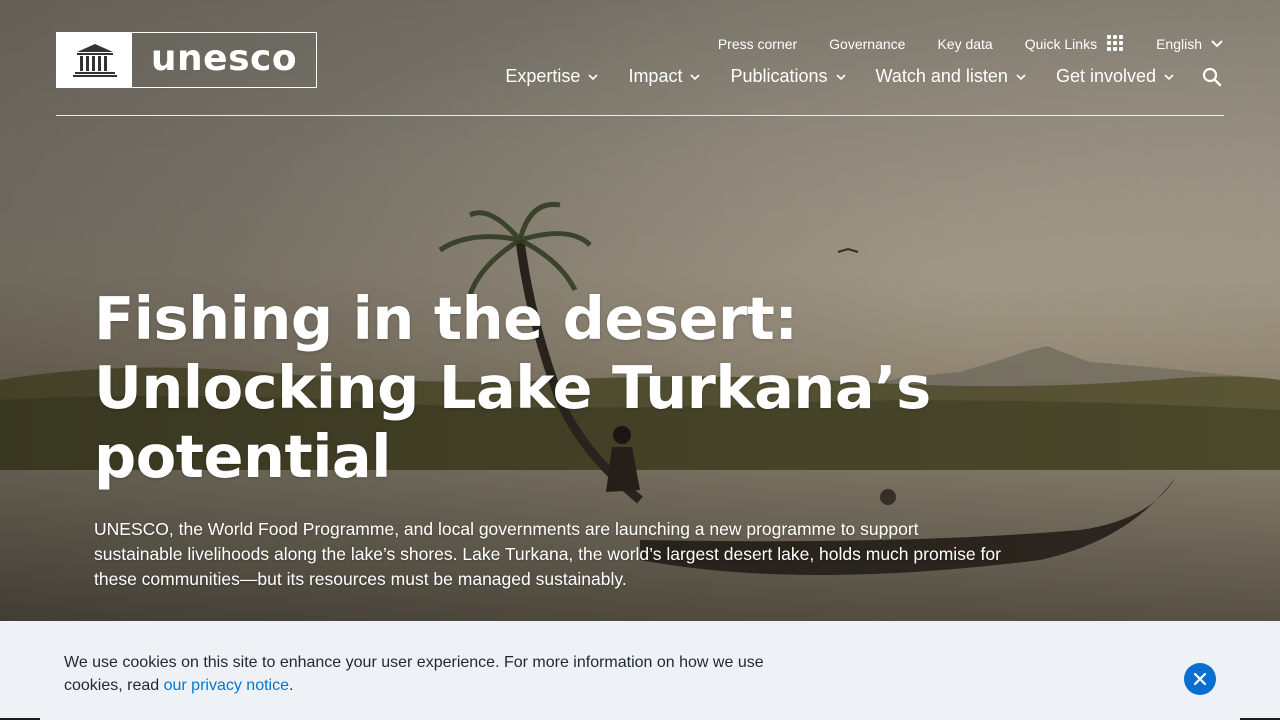 The image size is (1280, 720). Describe the element at coordinates (1179, 43) in the screenshot. I see `language-label: English` at that location.